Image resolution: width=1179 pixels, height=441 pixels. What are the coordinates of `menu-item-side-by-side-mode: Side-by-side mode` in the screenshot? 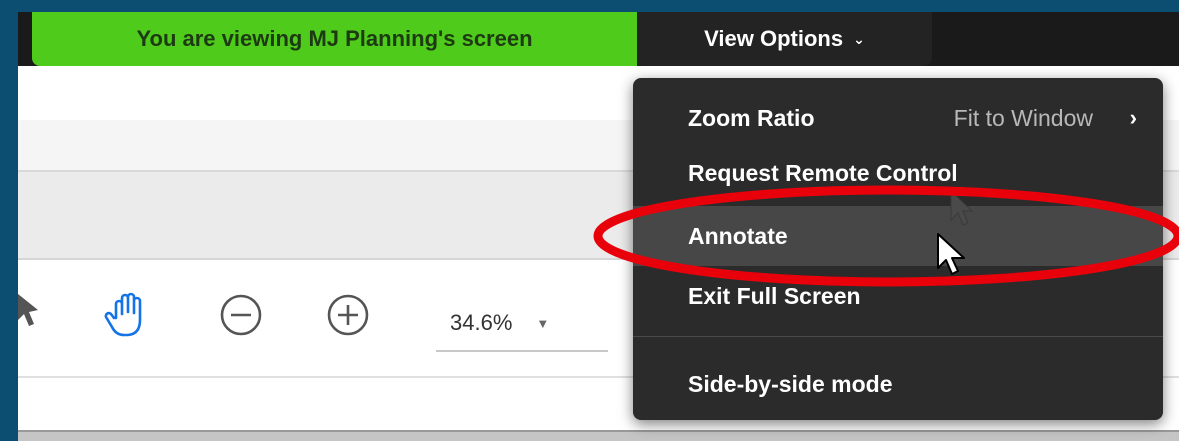 It's located at (898, 384).